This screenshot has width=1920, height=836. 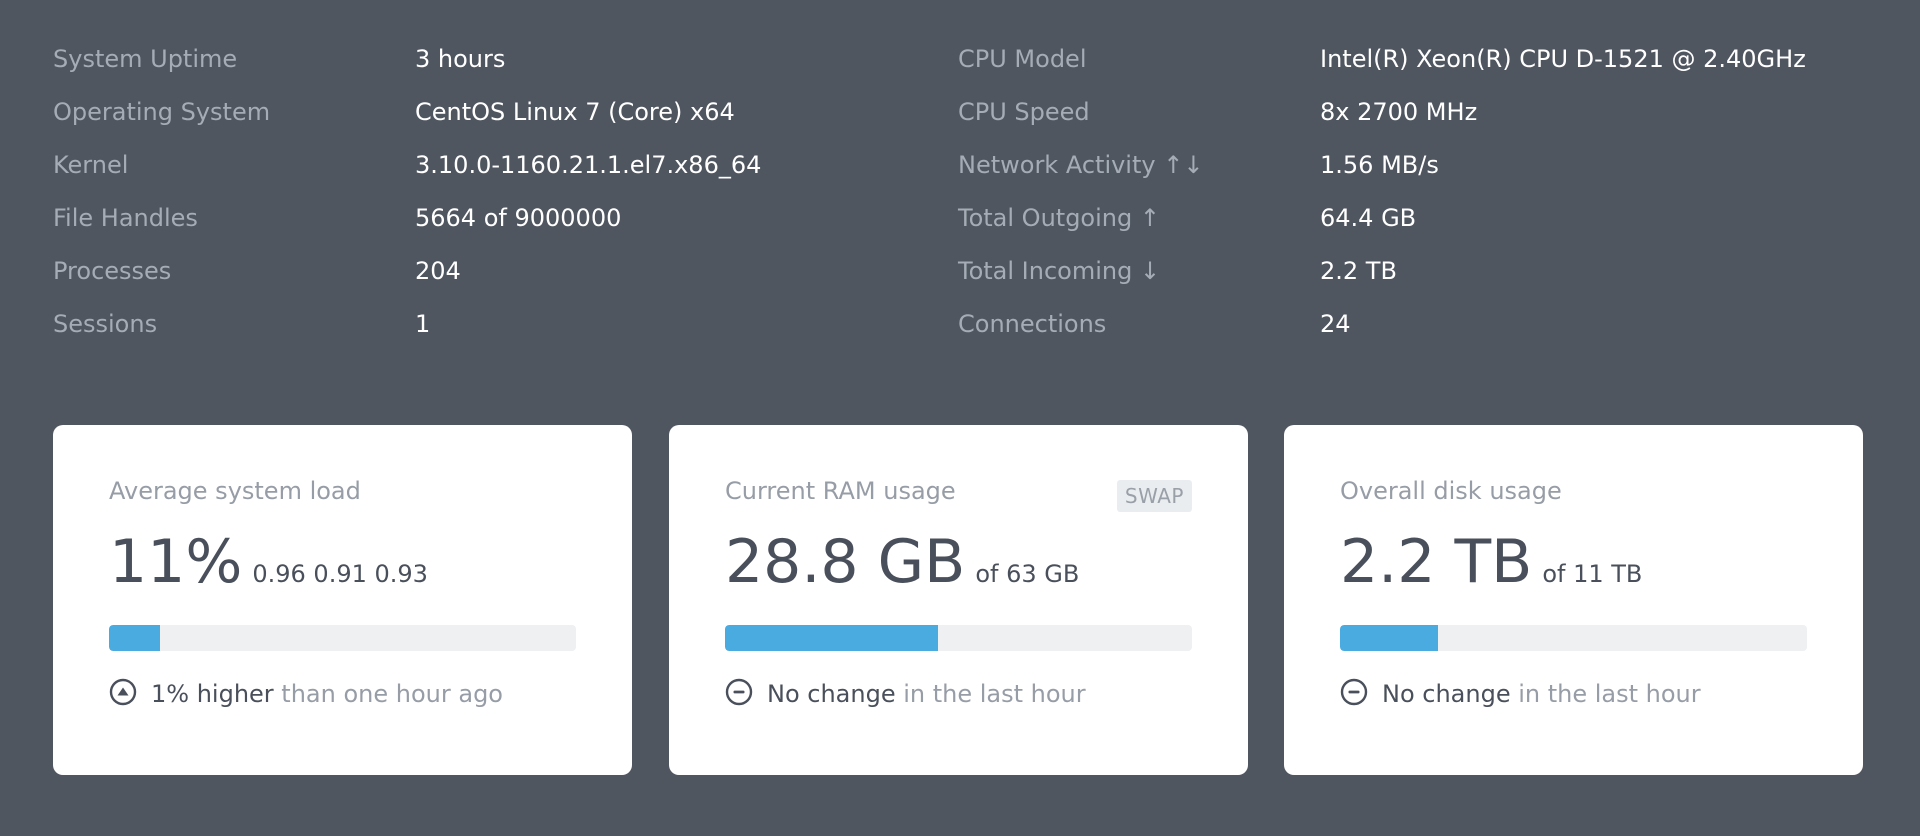 I want to click on card-sub-value: 0.96 0.91 0.93, so click(x=340, y=574).